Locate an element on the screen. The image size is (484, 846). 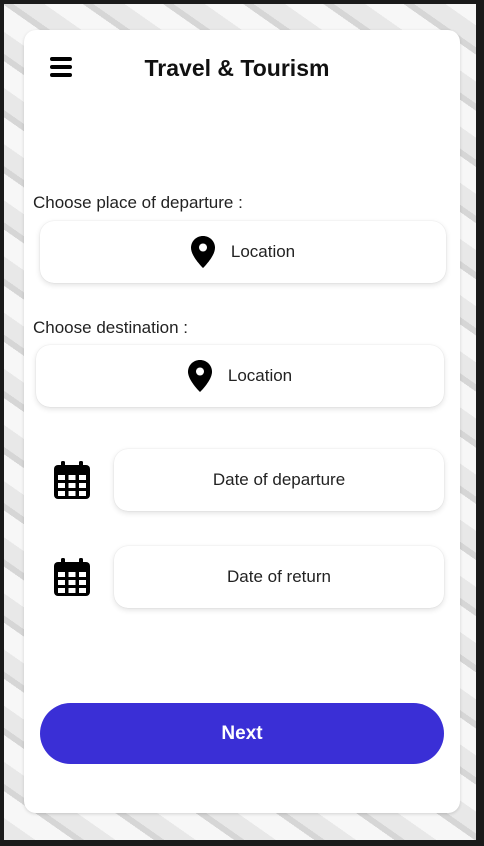
page-title: Travel & Tourism is located at coordinates (237, 68).